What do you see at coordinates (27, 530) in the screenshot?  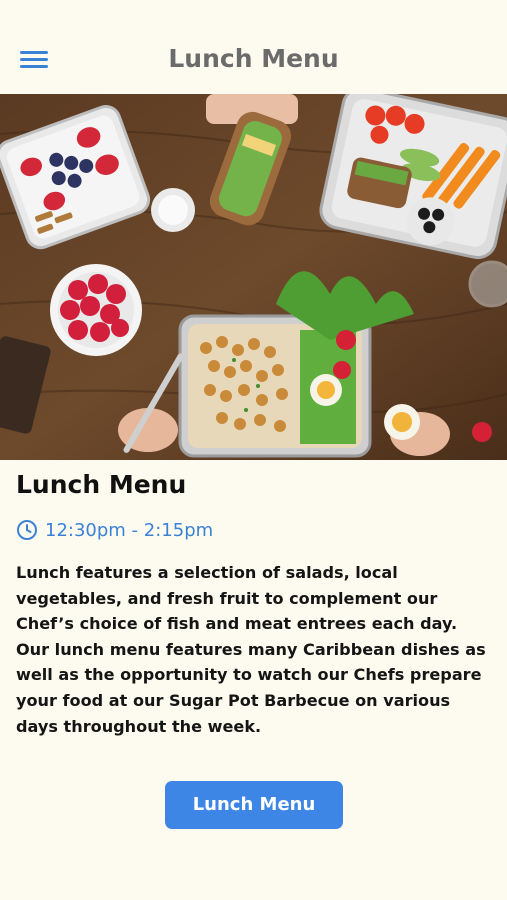 I see `clock-icon` at bounding box center [27, 530].